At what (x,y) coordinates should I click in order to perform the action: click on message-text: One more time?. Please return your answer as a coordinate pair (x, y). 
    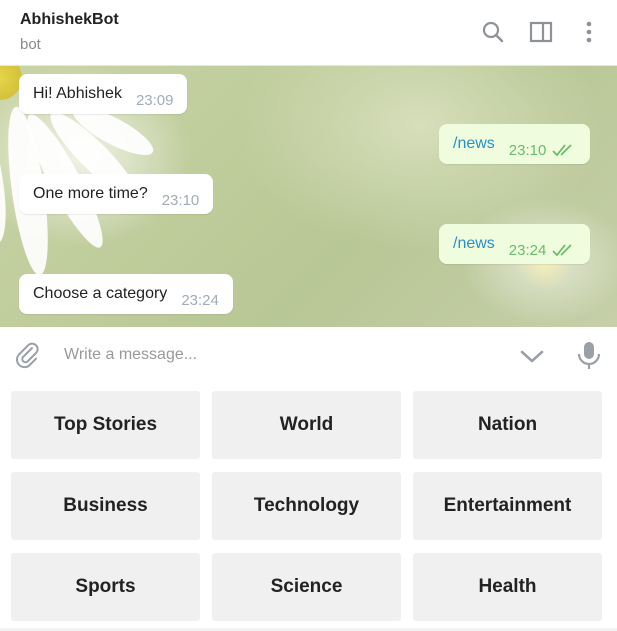
    Looking at the image, I should click on (90, 193).